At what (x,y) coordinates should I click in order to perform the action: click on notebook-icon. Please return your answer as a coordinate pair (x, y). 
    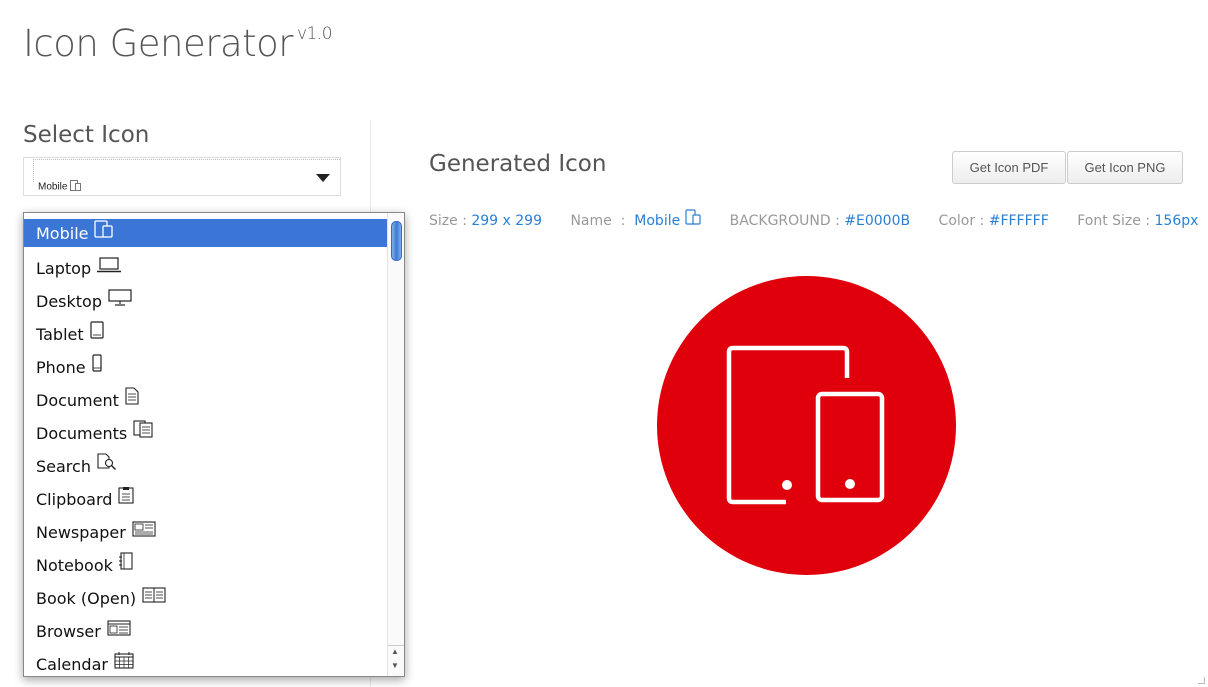
    Looking at the image, I should click on (125, 564).